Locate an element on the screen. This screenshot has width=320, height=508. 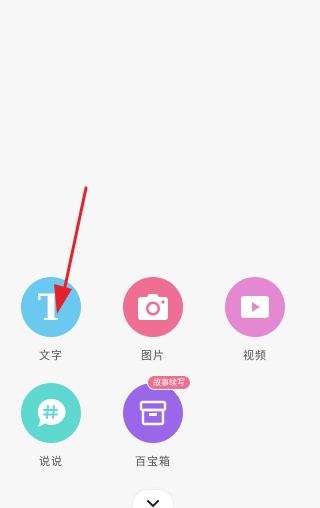
menu-item-picture: 图片 is located at coordinates (153, 330).